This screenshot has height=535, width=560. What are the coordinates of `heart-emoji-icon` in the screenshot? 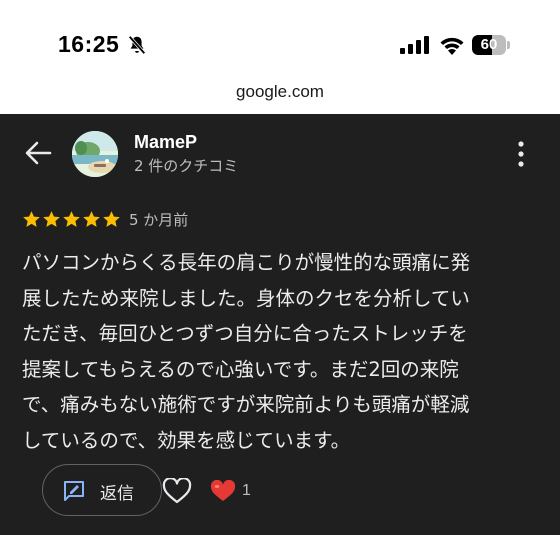 It's located at (223, 490).